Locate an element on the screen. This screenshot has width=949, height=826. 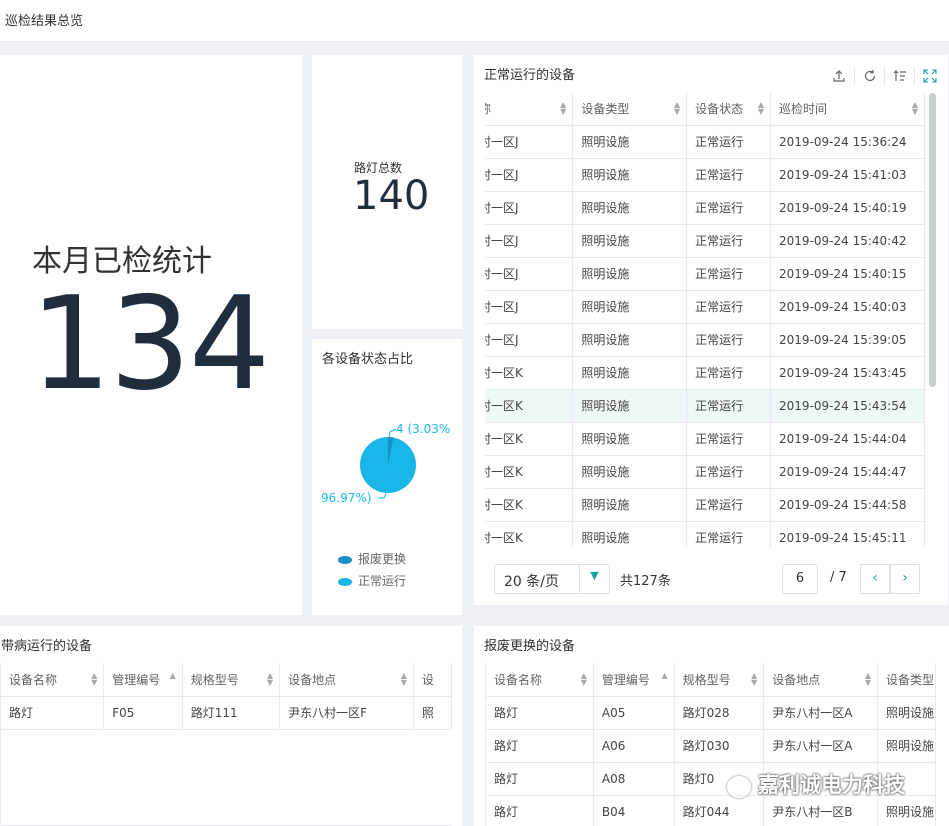
table-row: 村一区J照明设施正常运行2019-09-24 15:40:15 is located at coordinates (705, 274).